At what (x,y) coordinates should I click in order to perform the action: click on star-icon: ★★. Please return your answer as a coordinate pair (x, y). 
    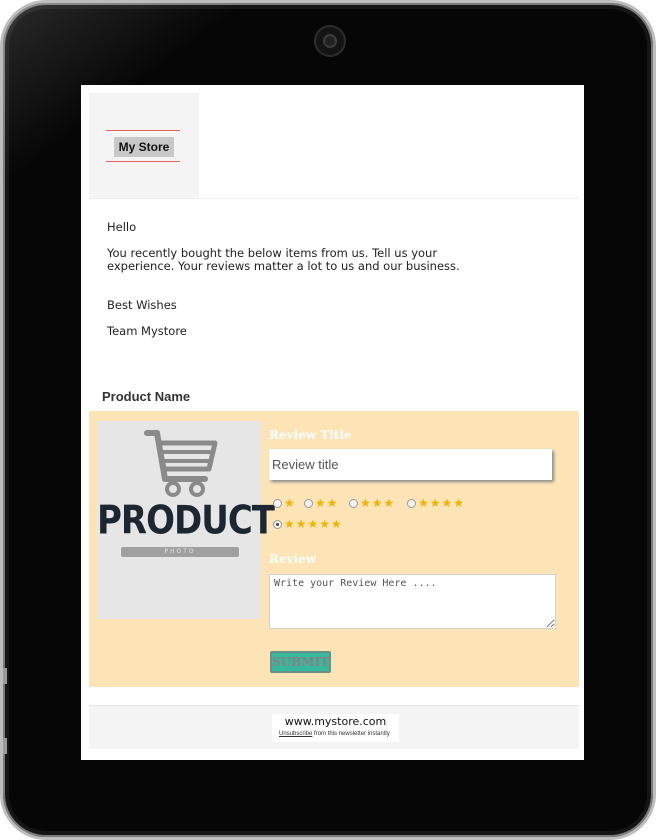
    Looking at the image, I should click on (327, 503).